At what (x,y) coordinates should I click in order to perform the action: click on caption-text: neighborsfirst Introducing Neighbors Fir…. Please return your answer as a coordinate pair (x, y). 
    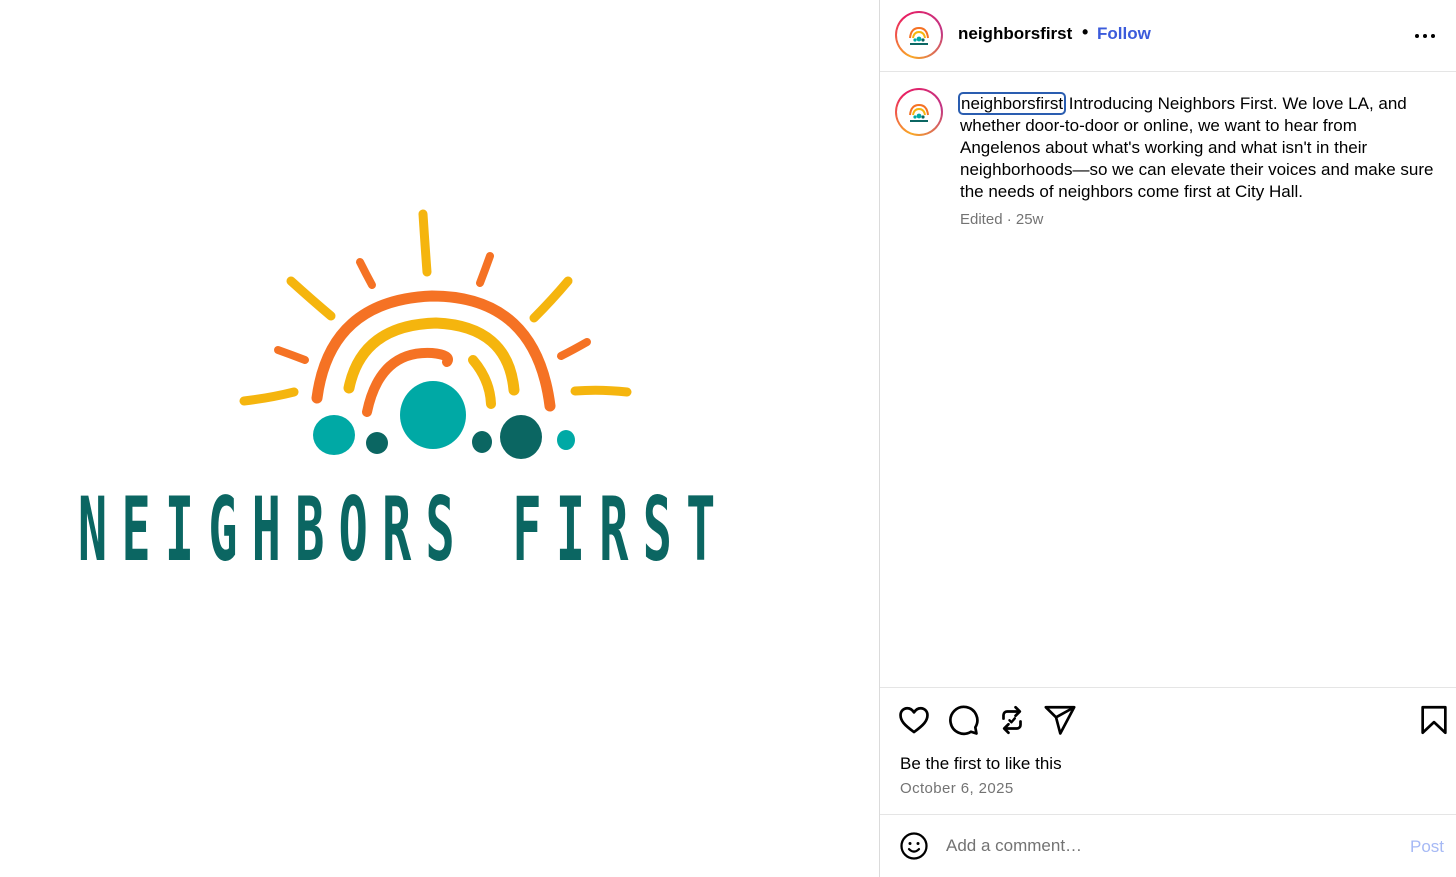
    Looking at the image, I should click on (1198, 147).